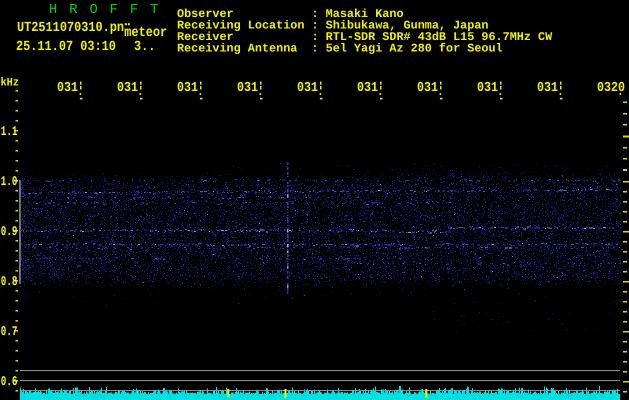 The height and width of the screenshot is (400, 629). What do you see at coordinates (9, 282) in the screenshot?
I see `svg-text: 0.8` at bounding box center [9, 282].